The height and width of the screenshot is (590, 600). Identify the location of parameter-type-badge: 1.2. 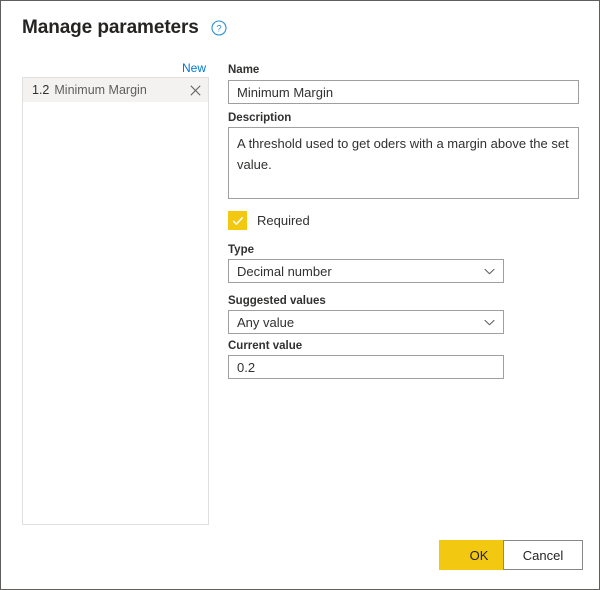
(41, 90).